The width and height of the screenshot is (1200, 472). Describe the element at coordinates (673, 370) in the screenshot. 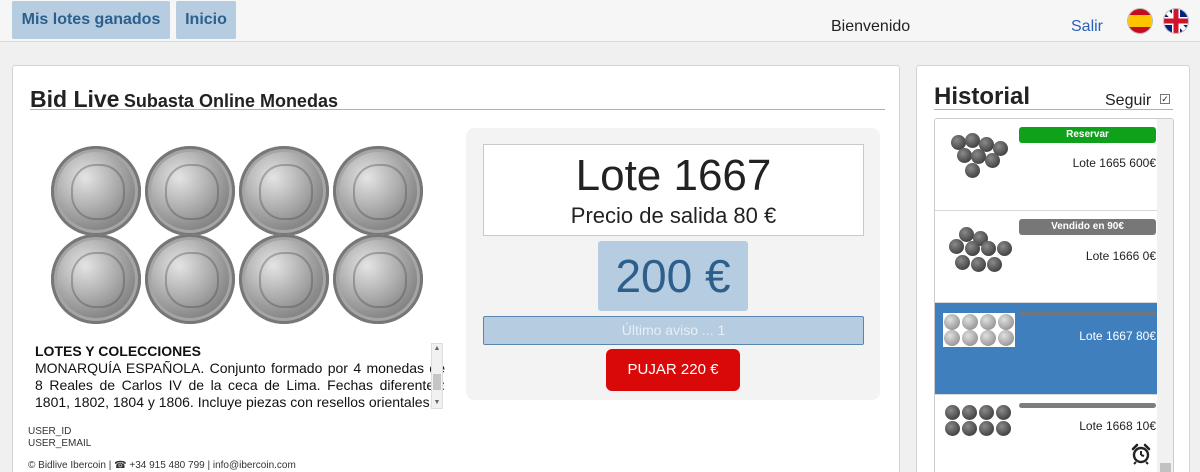

I see `bid-button: PUJAR 220 €` at that location.